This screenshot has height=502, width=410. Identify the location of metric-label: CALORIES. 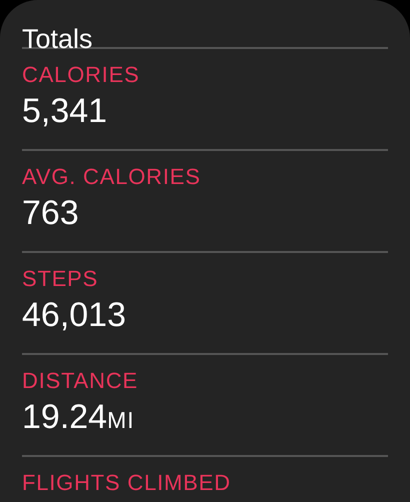
(81, 75).